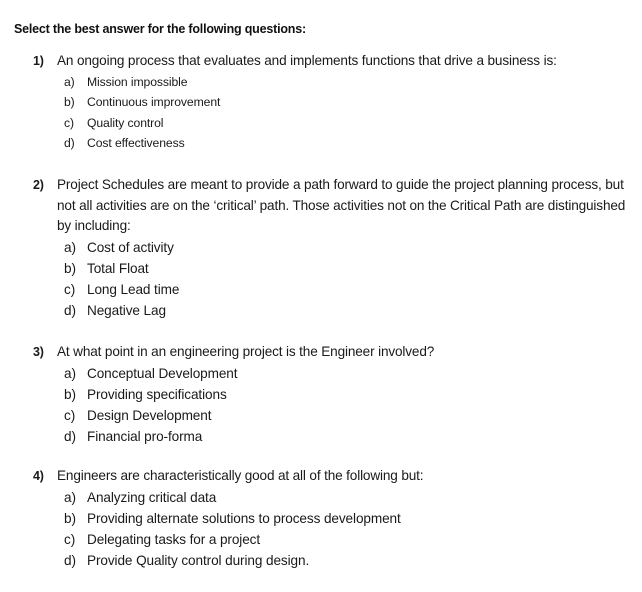 The height and width of the screenshot is (592, 642). What do you see at coordinates (149, 415) in the screenshot?
I see `option-text: Design Development` at bounding box center [149, 415].